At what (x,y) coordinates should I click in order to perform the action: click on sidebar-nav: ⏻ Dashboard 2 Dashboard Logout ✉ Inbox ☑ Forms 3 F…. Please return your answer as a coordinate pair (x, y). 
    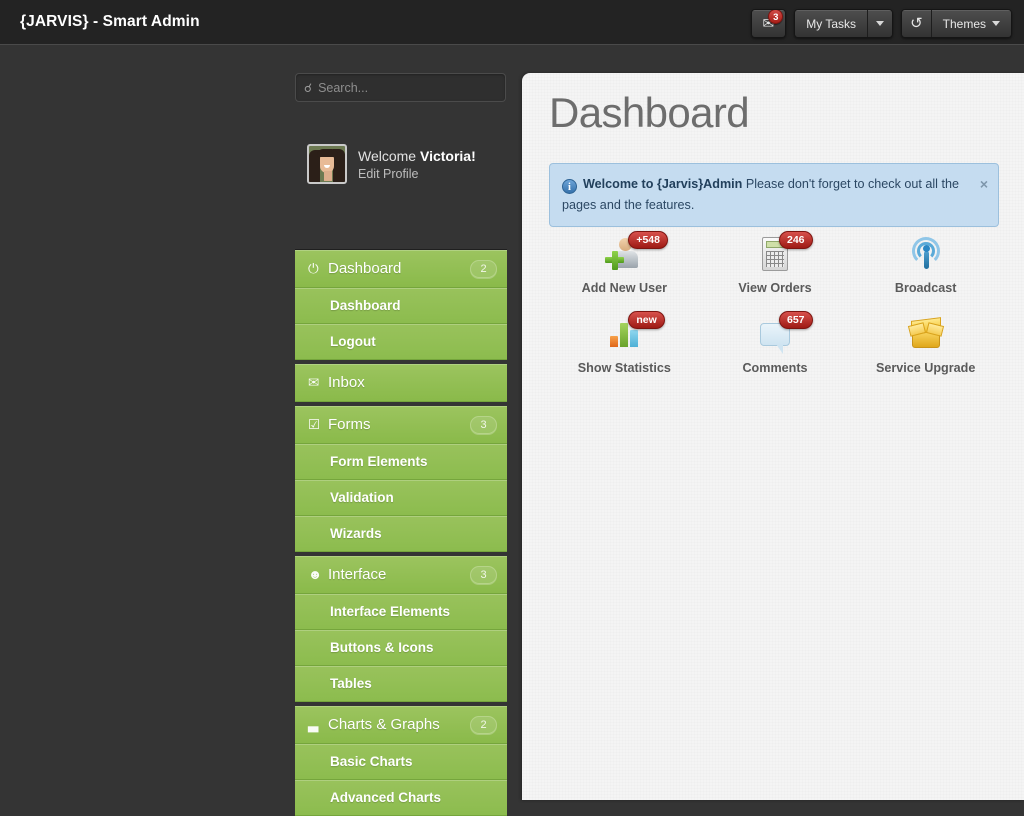
    Looking at the image, I should click on (401, 532).